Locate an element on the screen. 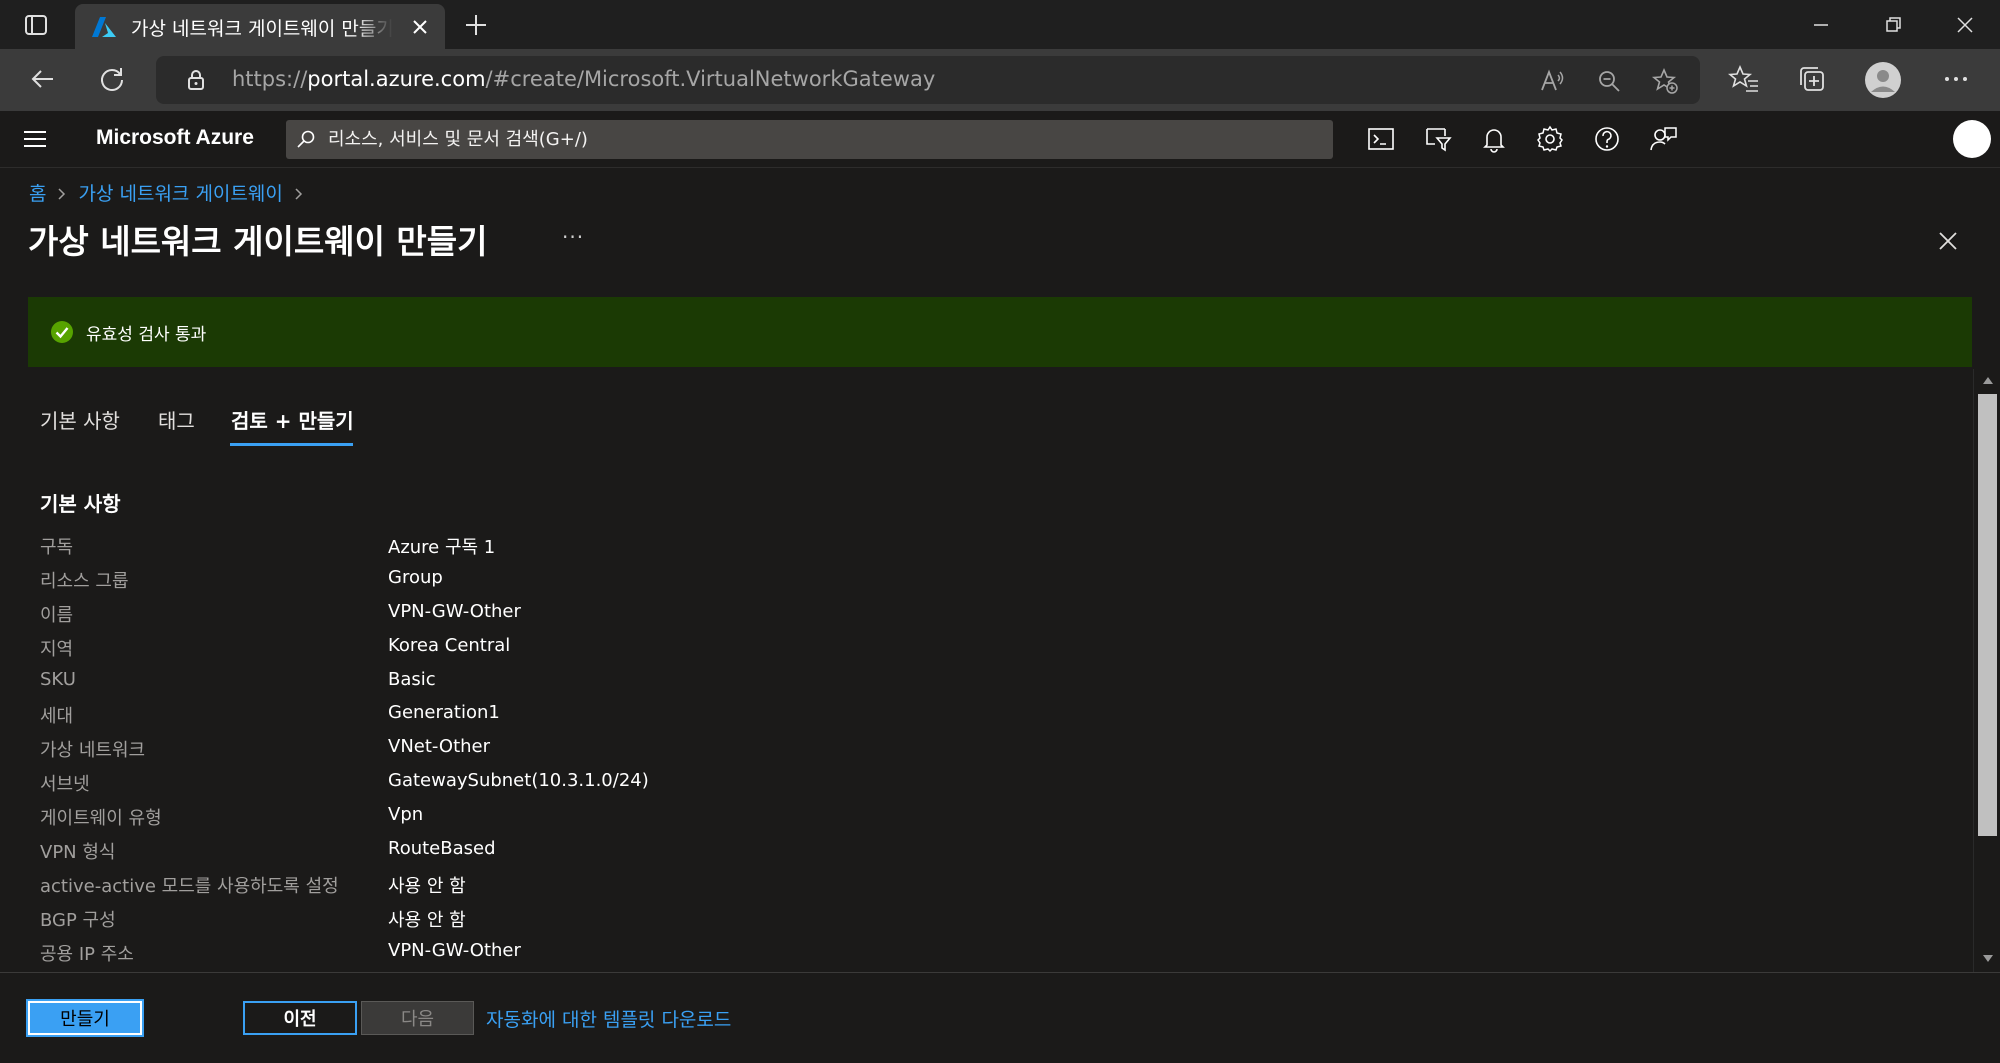 The height and width of the screenshot is (1063, 2000). browser-tab-active: 가상 네트워크 게이트웨이 만들기 - Microsoft Azure is located at coordinates (260, 26).